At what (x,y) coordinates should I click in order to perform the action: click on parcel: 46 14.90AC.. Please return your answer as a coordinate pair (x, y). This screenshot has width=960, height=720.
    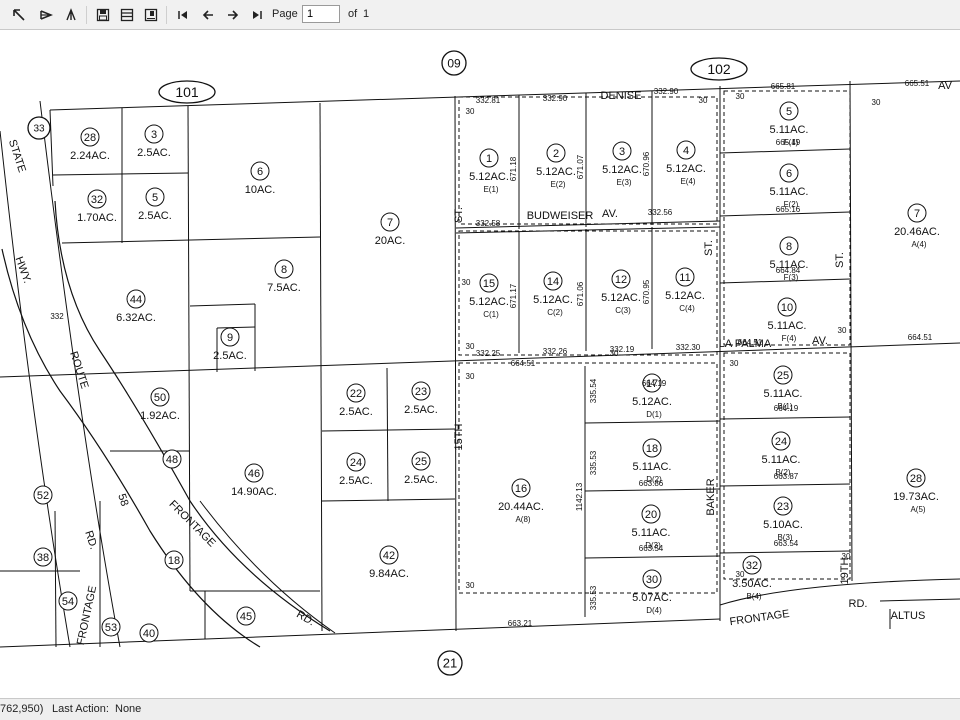
    Looking at the image, I should click on (254, 480).